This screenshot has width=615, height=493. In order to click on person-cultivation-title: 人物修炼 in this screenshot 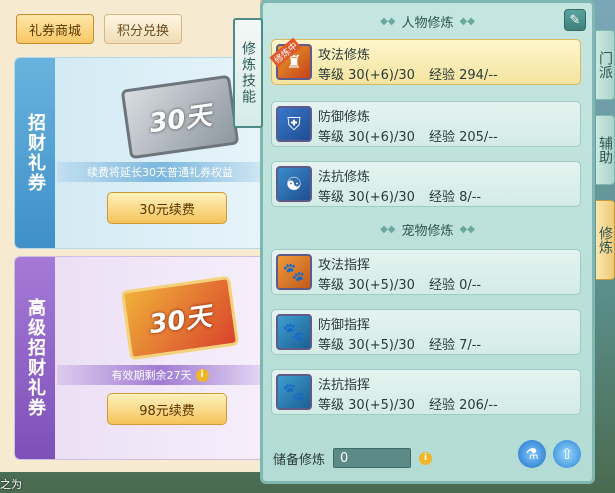, I will do `click(427, 23)`.